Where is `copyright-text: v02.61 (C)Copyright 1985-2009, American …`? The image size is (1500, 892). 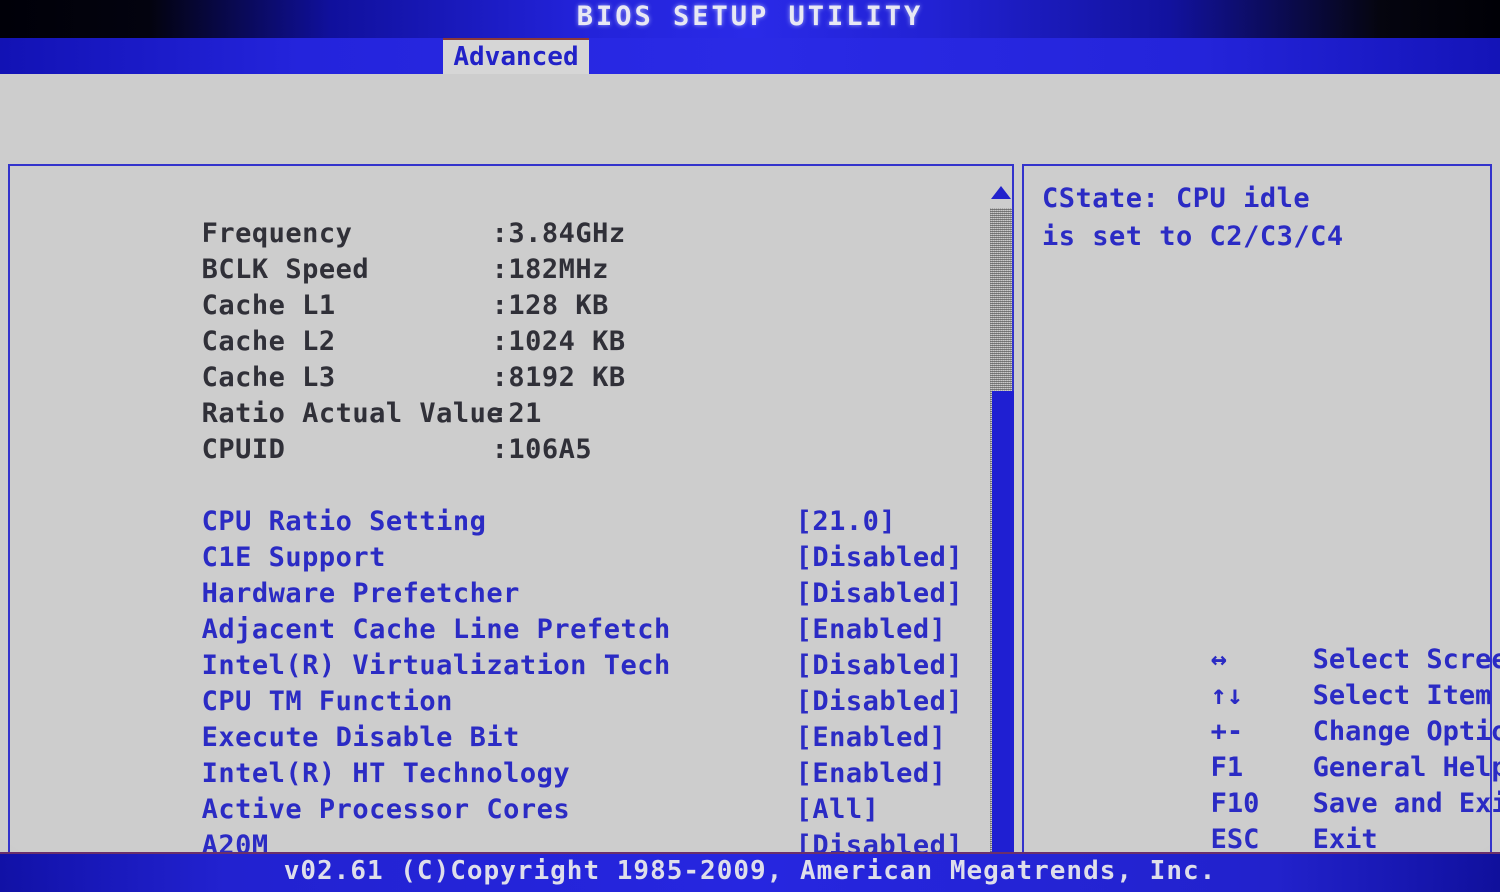 copyright-text: v02.61 (C)Copyright 1985-2009, American … is located at coordinates (750, 871).